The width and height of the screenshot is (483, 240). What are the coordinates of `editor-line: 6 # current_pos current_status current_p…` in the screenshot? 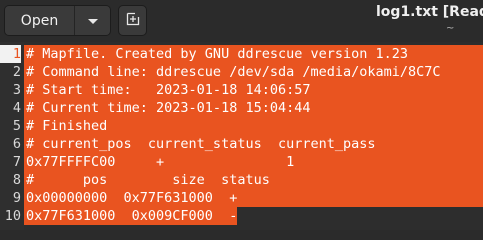 It's located at (241, 144).